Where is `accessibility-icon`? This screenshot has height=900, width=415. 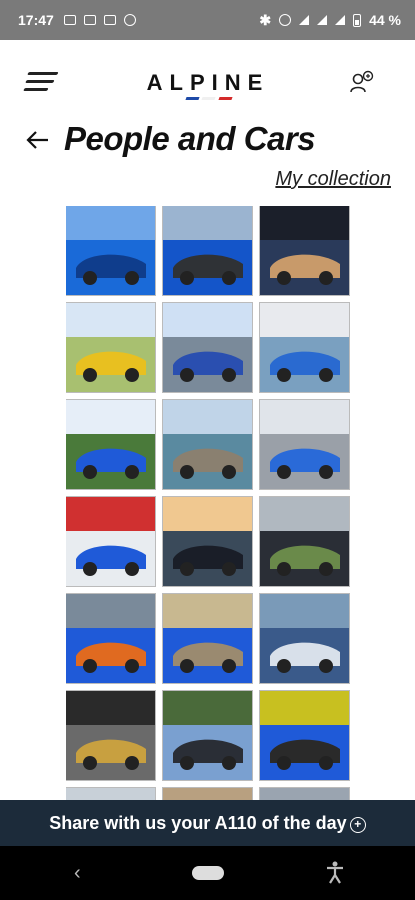 accessibility-icon is located at coordinates (335, 872).